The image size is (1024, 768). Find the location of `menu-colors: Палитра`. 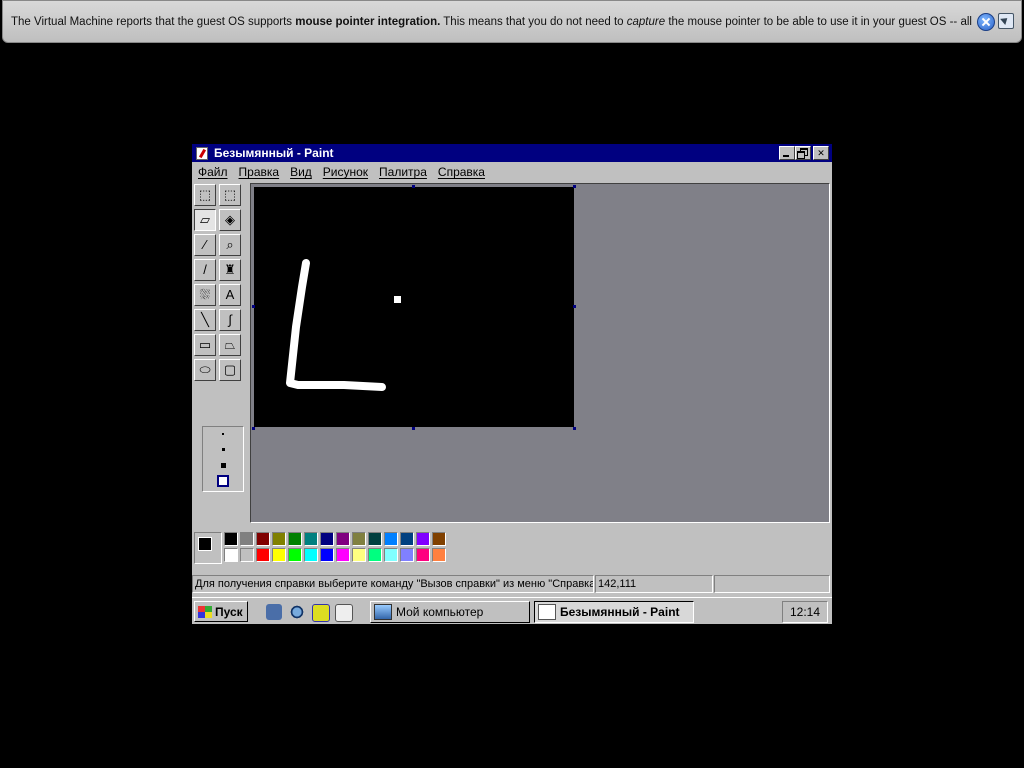

menu-colors: Палитра is located at coordinates (403, 172).